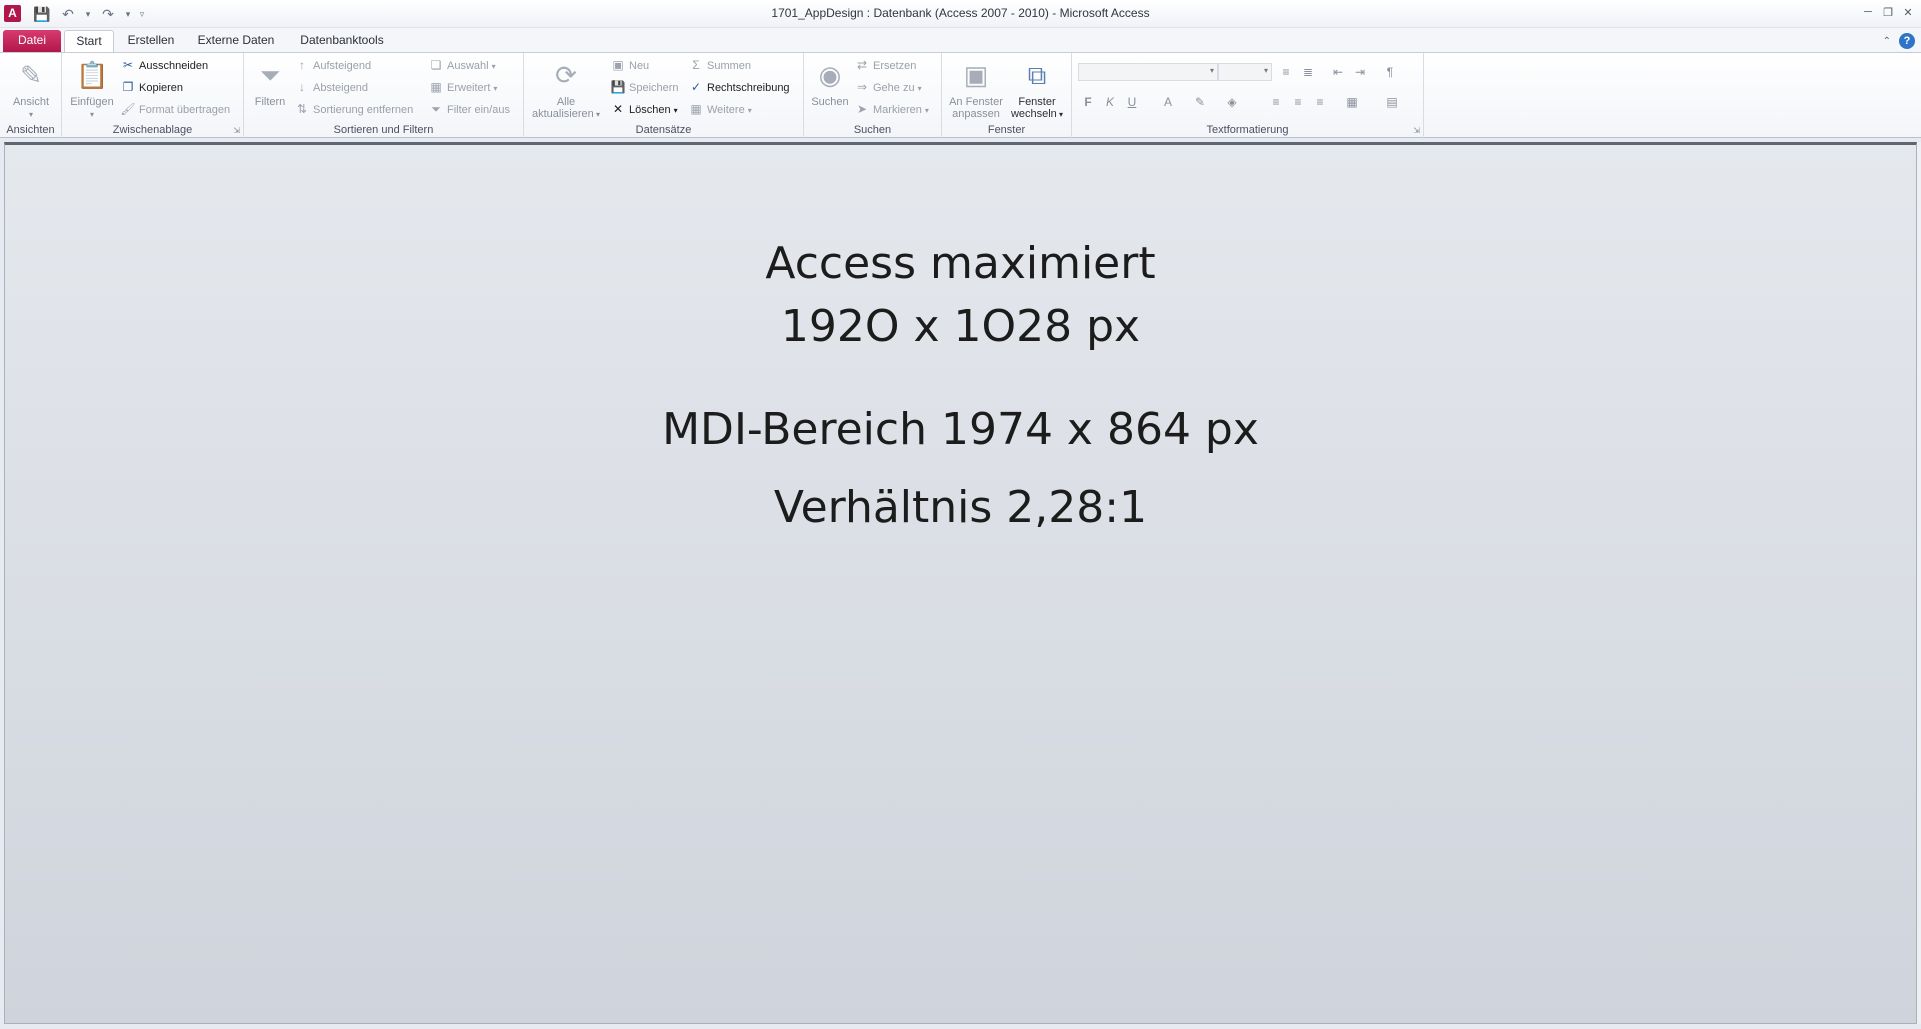 This screenshot has width=1921, height=1029. What do you see at coordinates (1276, 102) in the screenshot?
I see `align-left-icon: ≡` at bounding box center [1276, 102].